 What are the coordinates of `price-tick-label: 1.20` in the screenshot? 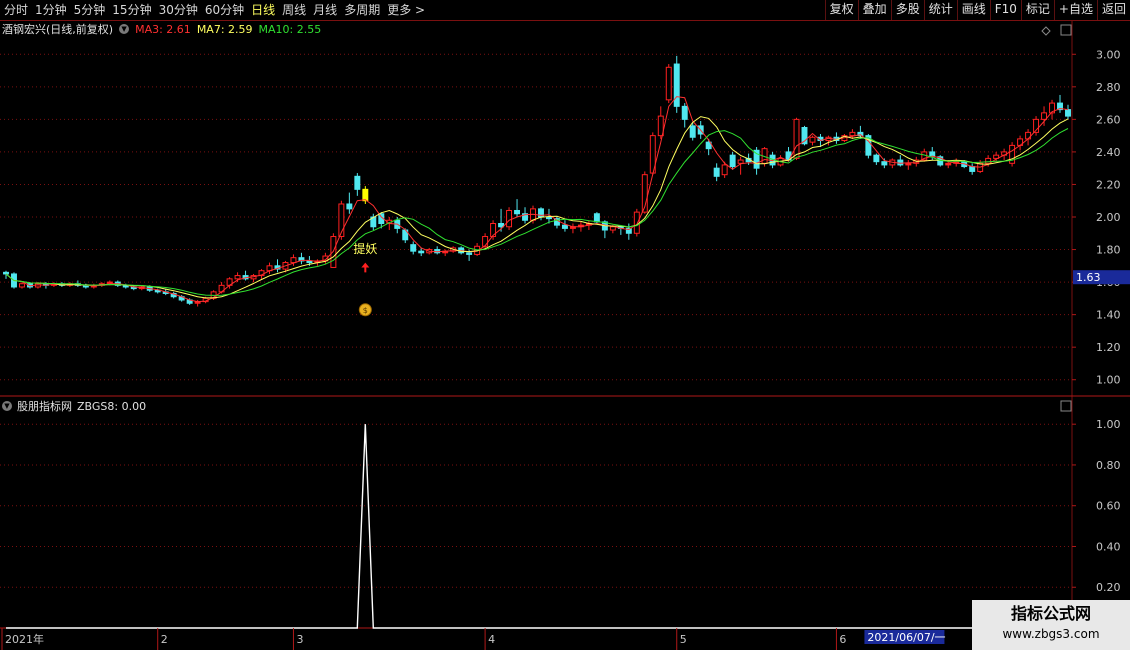 It's located at (1108, 347).